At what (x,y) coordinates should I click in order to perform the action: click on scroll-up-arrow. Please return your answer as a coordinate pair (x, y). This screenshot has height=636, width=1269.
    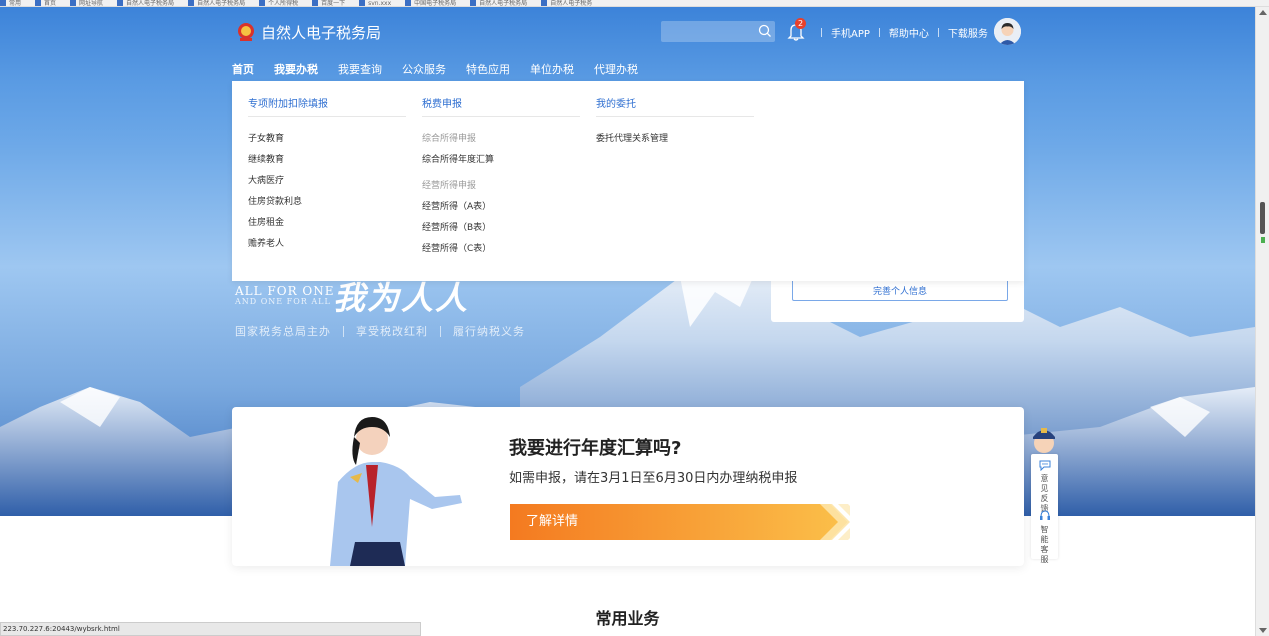
    Looking at the image, I should click on (1263, 12).